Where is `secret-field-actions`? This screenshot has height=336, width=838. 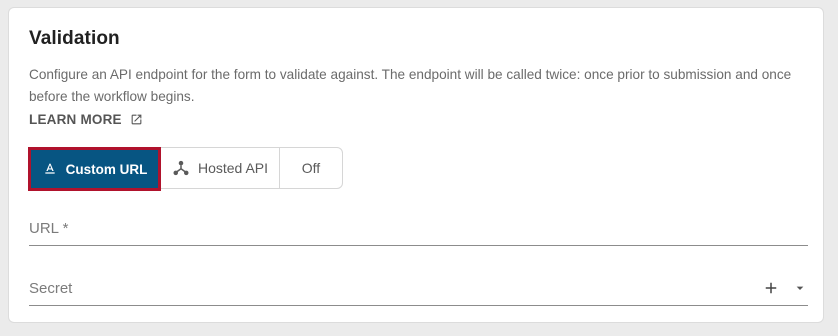
secret-field-actions is located at coordinates (785, 288).